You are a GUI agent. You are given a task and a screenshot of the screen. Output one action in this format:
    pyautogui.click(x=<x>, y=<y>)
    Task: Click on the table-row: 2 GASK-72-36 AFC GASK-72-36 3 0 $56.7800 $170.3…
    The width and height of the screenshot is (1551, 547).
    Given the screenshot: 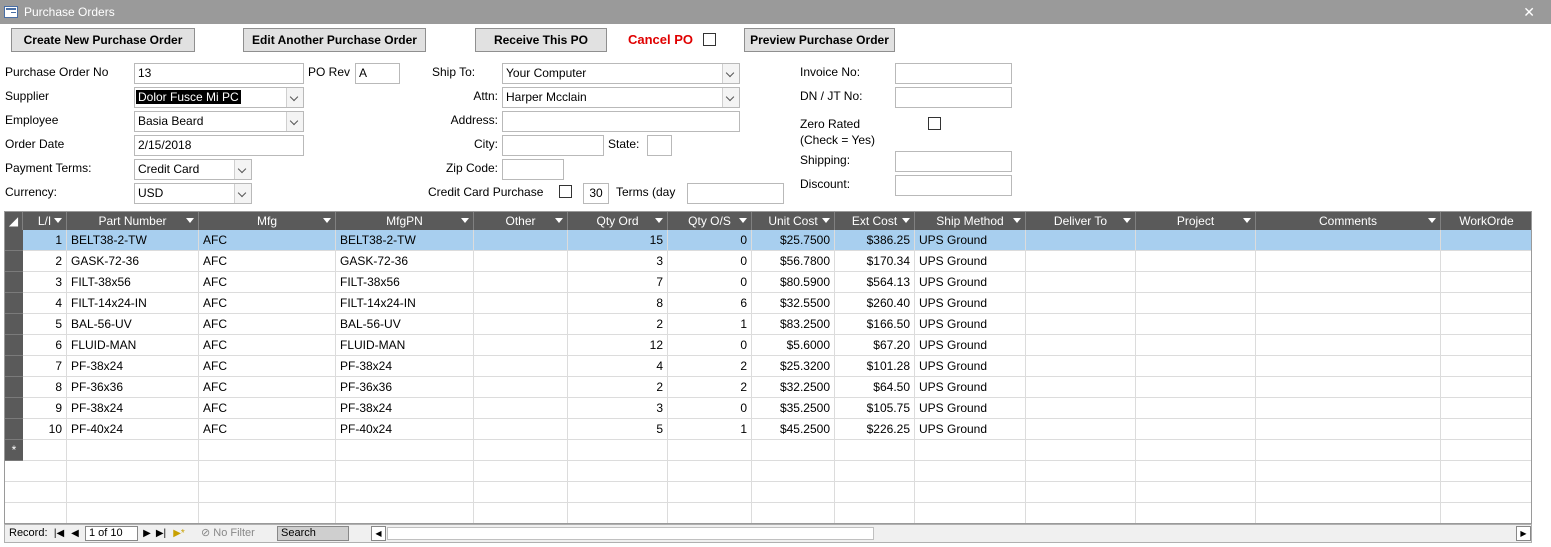 What is the action you would take?
    pyautogui.click(x=768, y=261)
    